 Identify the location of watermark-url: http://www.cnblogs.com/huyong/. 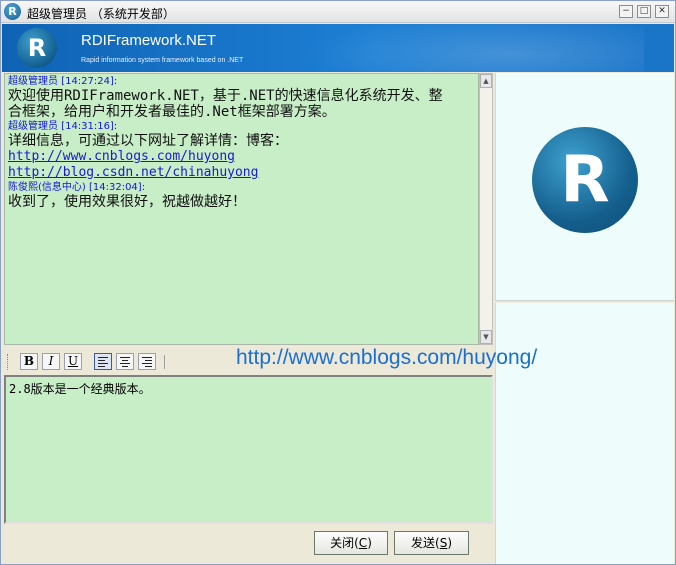
(387, 357).